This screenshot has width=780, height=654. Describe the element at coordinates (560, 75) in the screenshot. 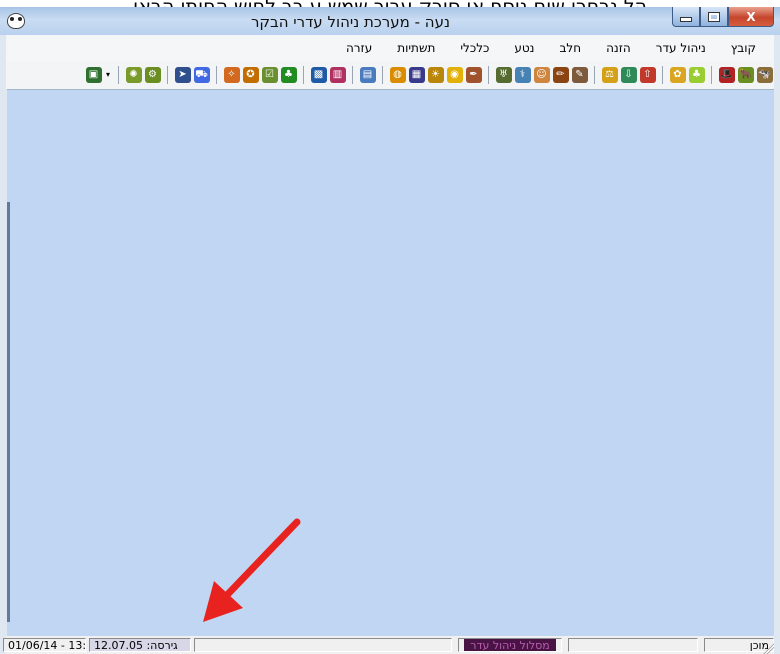

I see `pencil-icon: ✏` at that location.